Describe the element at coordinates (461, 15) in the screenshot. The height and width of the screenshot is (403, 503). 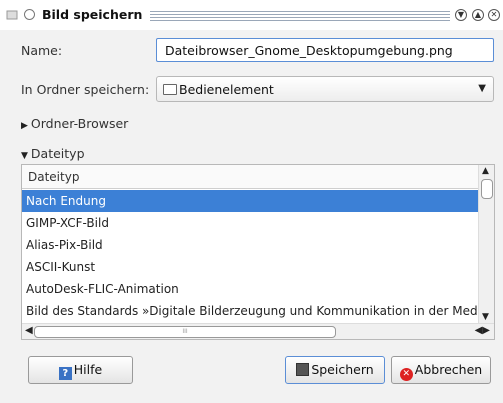
I see `minimize-icon: ▼` at that location.